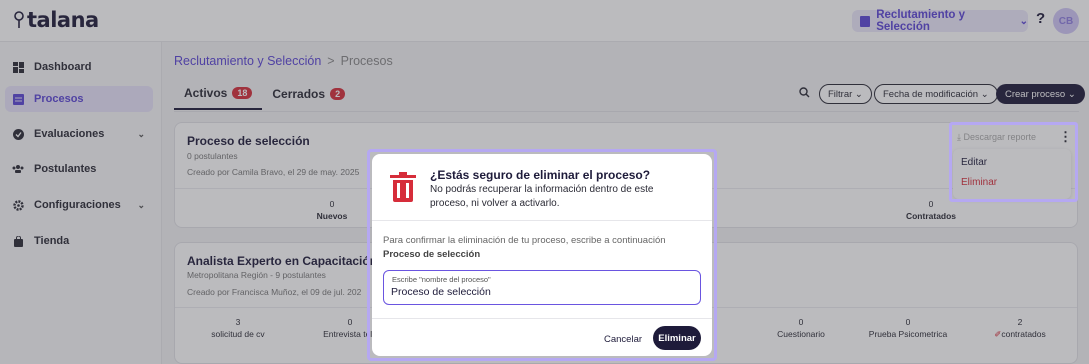  What do you see at coordinates (623, 339) in the screenshot?
I see `cancel-button: Cancelar` at bounding box center [623, 339].